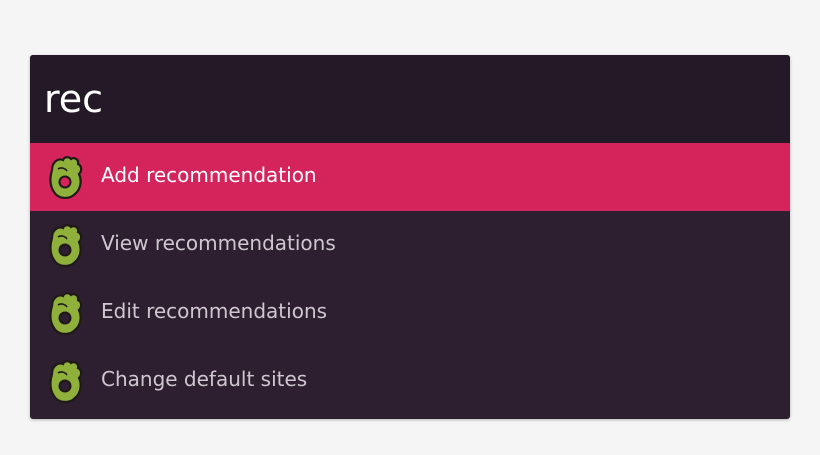 This screenshot has height=455, width=820. What do you see at coordinates (209, 175) in the screenshot?
I see `result-label: Add recommendation` at bounding box center [209, 175].